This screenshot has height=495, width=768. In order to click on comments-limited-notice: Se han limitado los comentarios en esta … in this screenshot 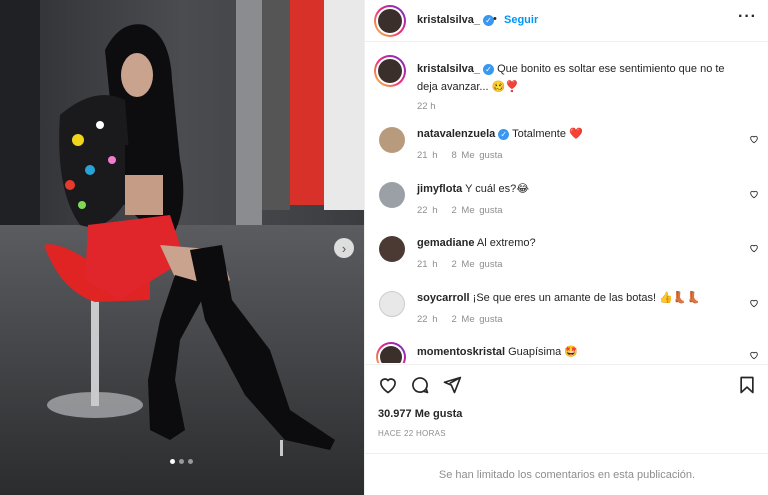, I will do `click(566, 474)`.